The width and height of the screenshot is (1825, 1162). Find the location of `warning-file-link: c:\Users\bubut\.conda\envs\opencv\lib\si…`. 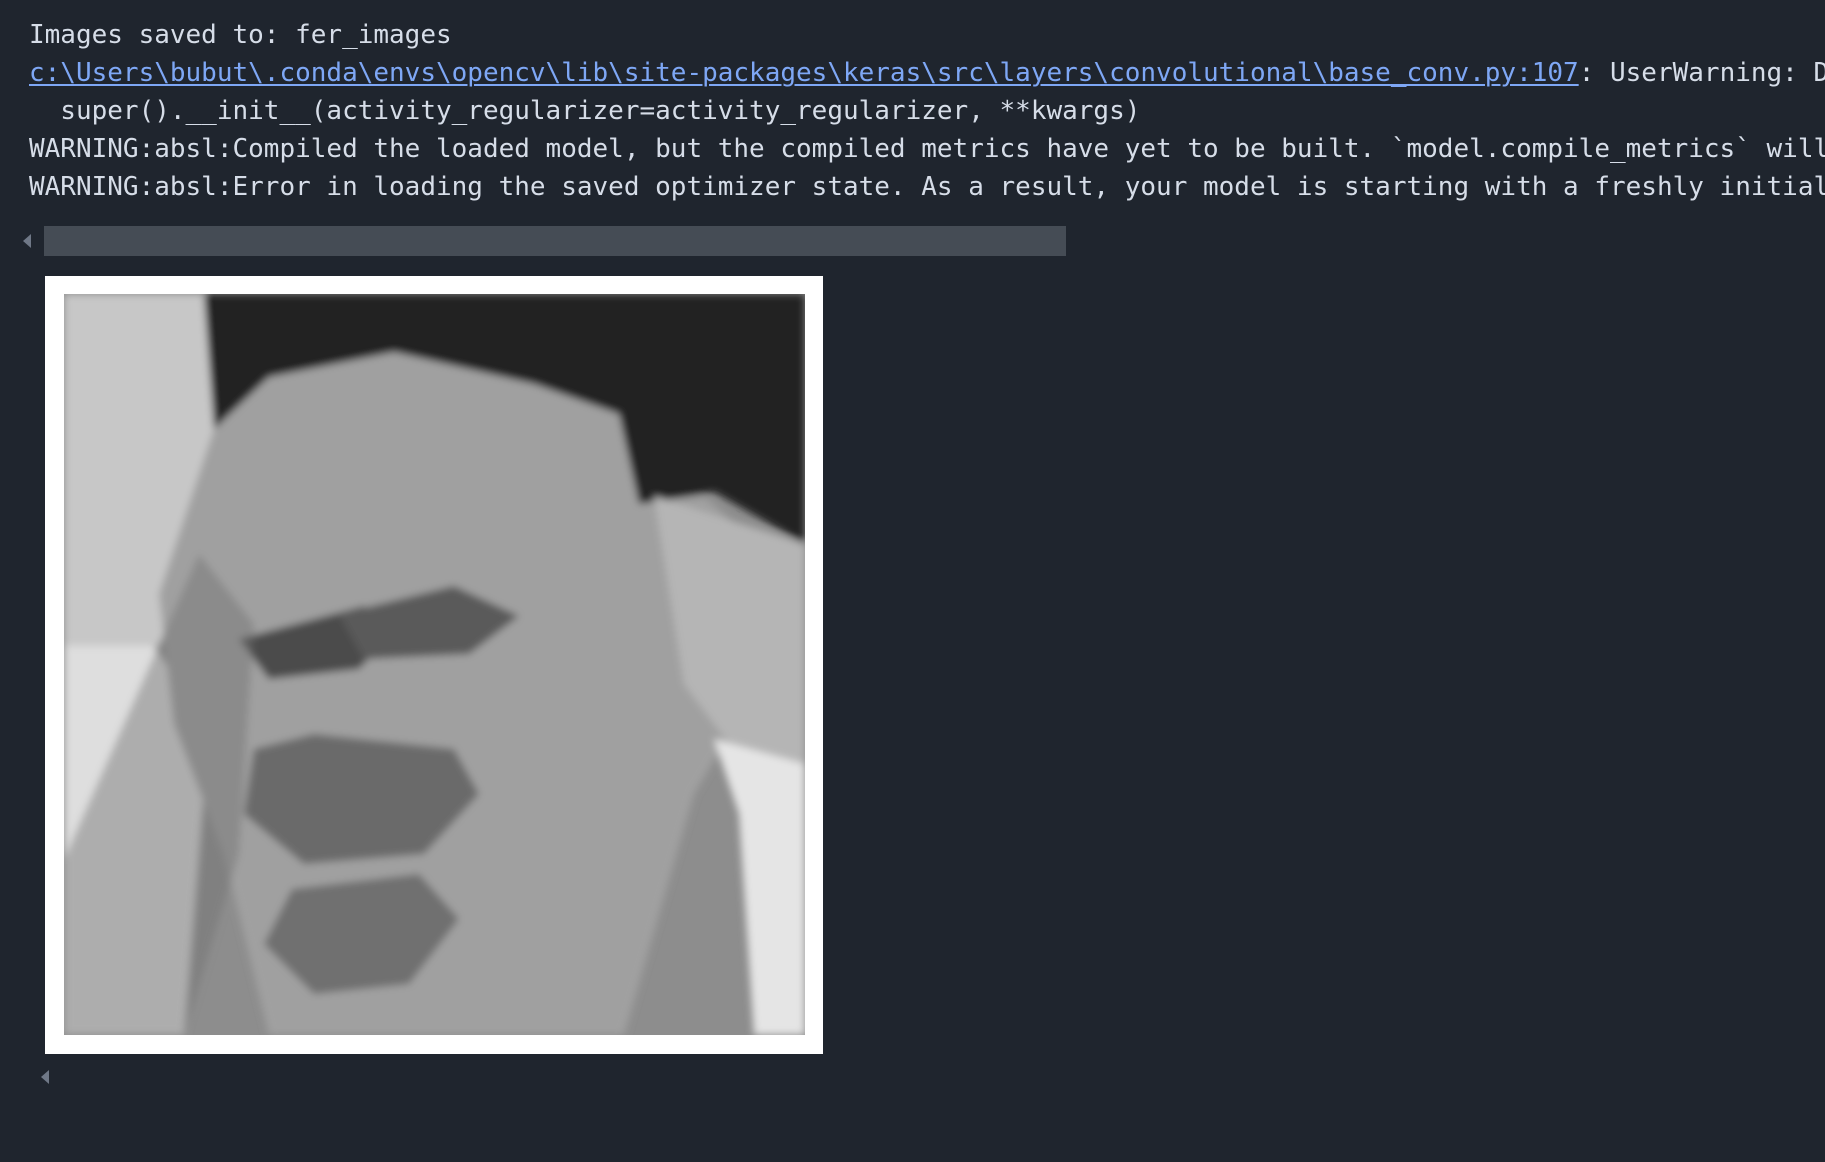

warning-file-link: c:\Users\bubut\.conda\envs\opencv\lib\si… is located at coordinates (804, 73).